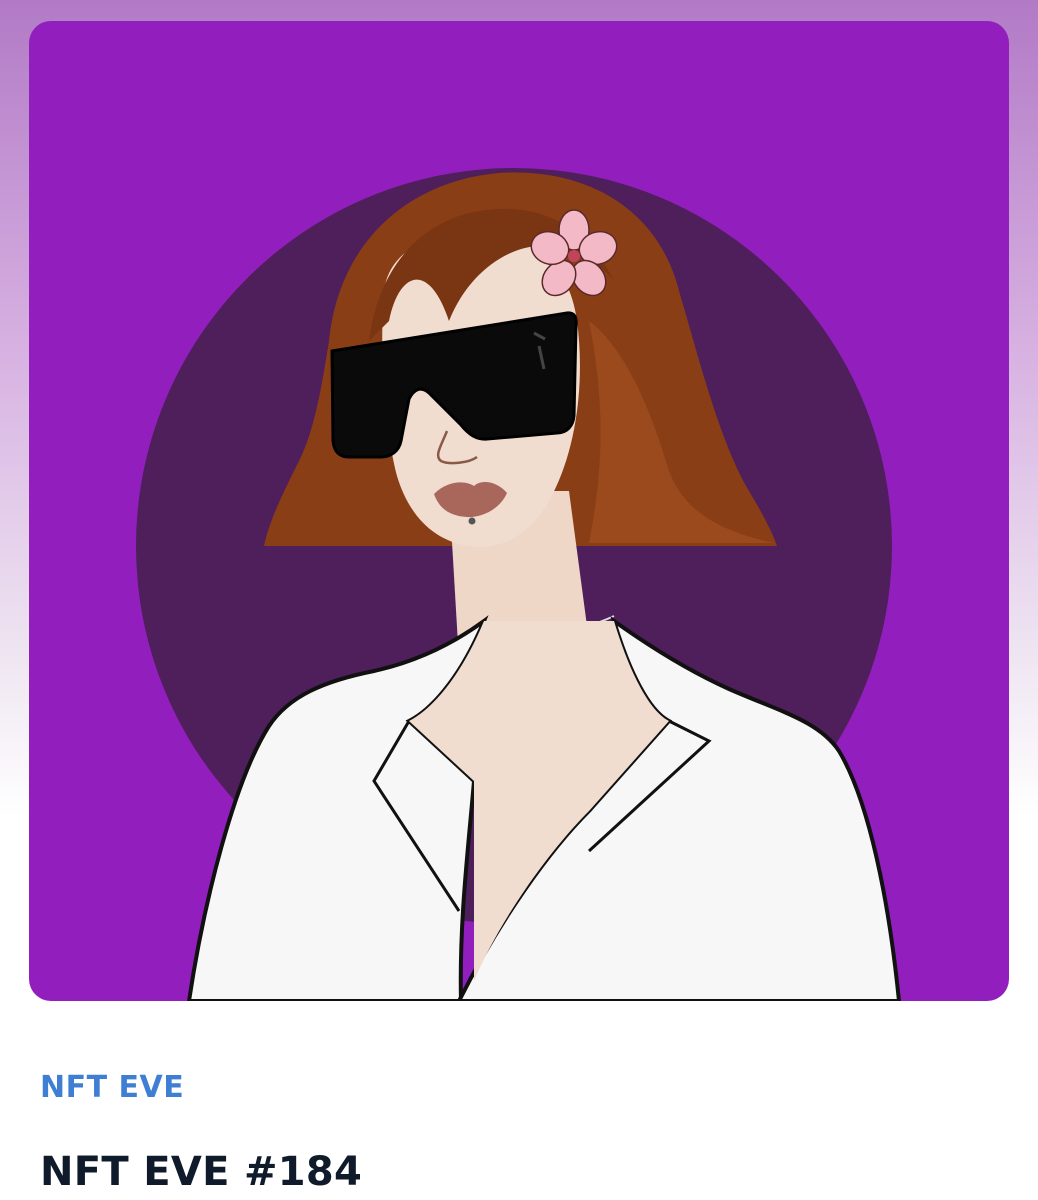 The image size is (1038, 1200). What do you see at coordinates (112, 1087) in the screenshot?
I see `collection-link: NFT EVE` at bounding box center [112, 1087].